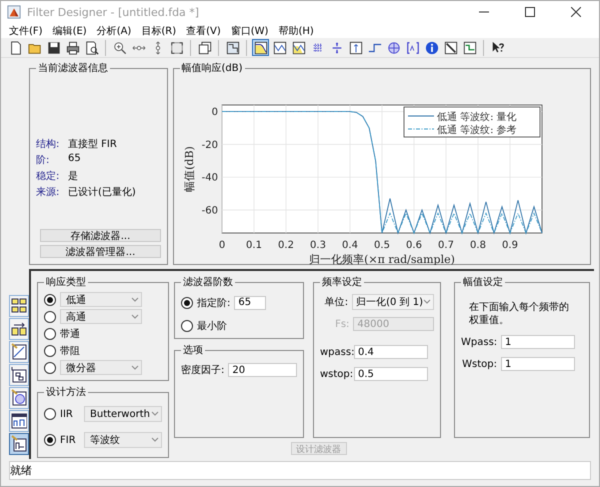  Describe the element at coordinates (576, 12) in the screenshot. I see `close-icon` at that location.